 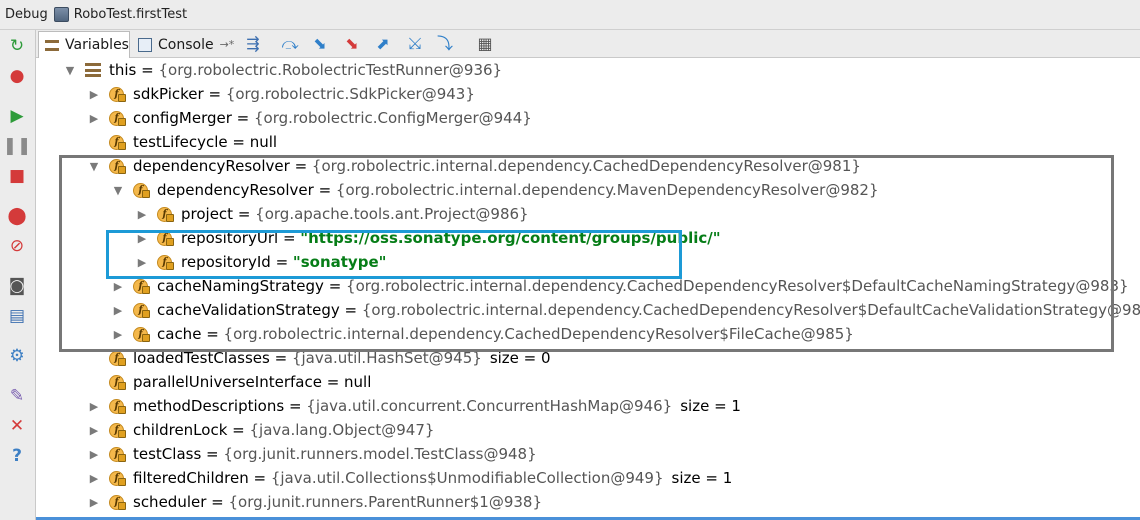 I want to click on drop-frame-icon: ⤩, so click(x=415, y=44).